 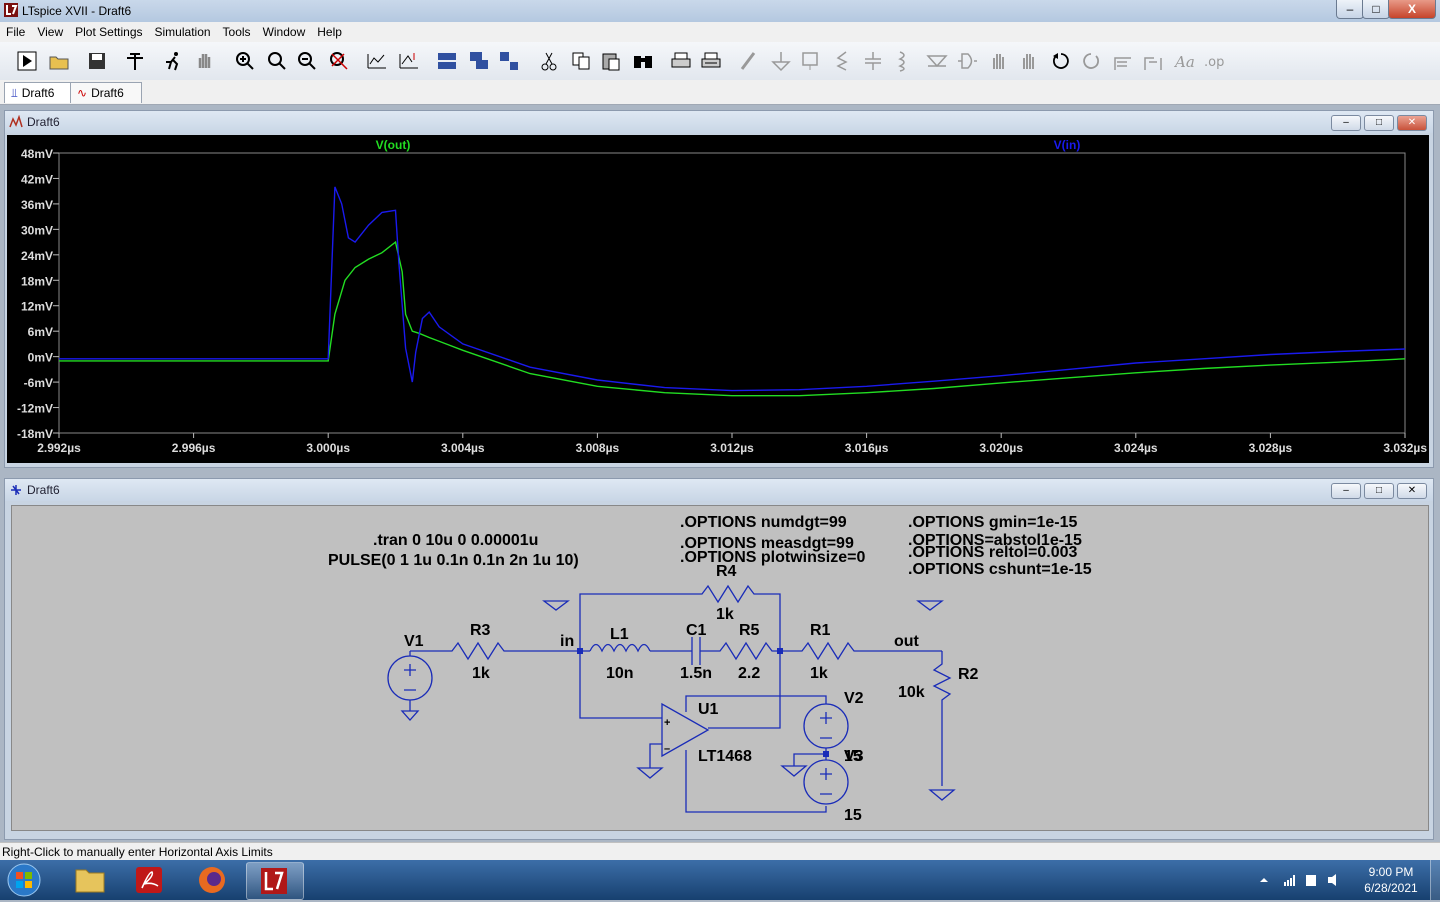 I want to click on paste-icon, so click(x=611, y=61).